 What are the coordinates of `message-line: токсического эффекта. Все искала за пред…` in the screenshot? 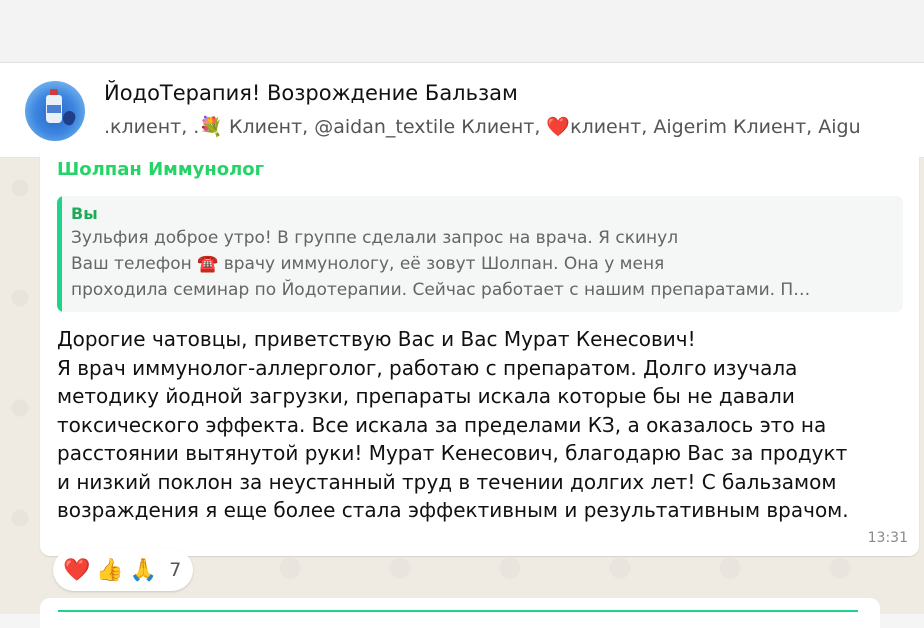 It's located at (442, 424).